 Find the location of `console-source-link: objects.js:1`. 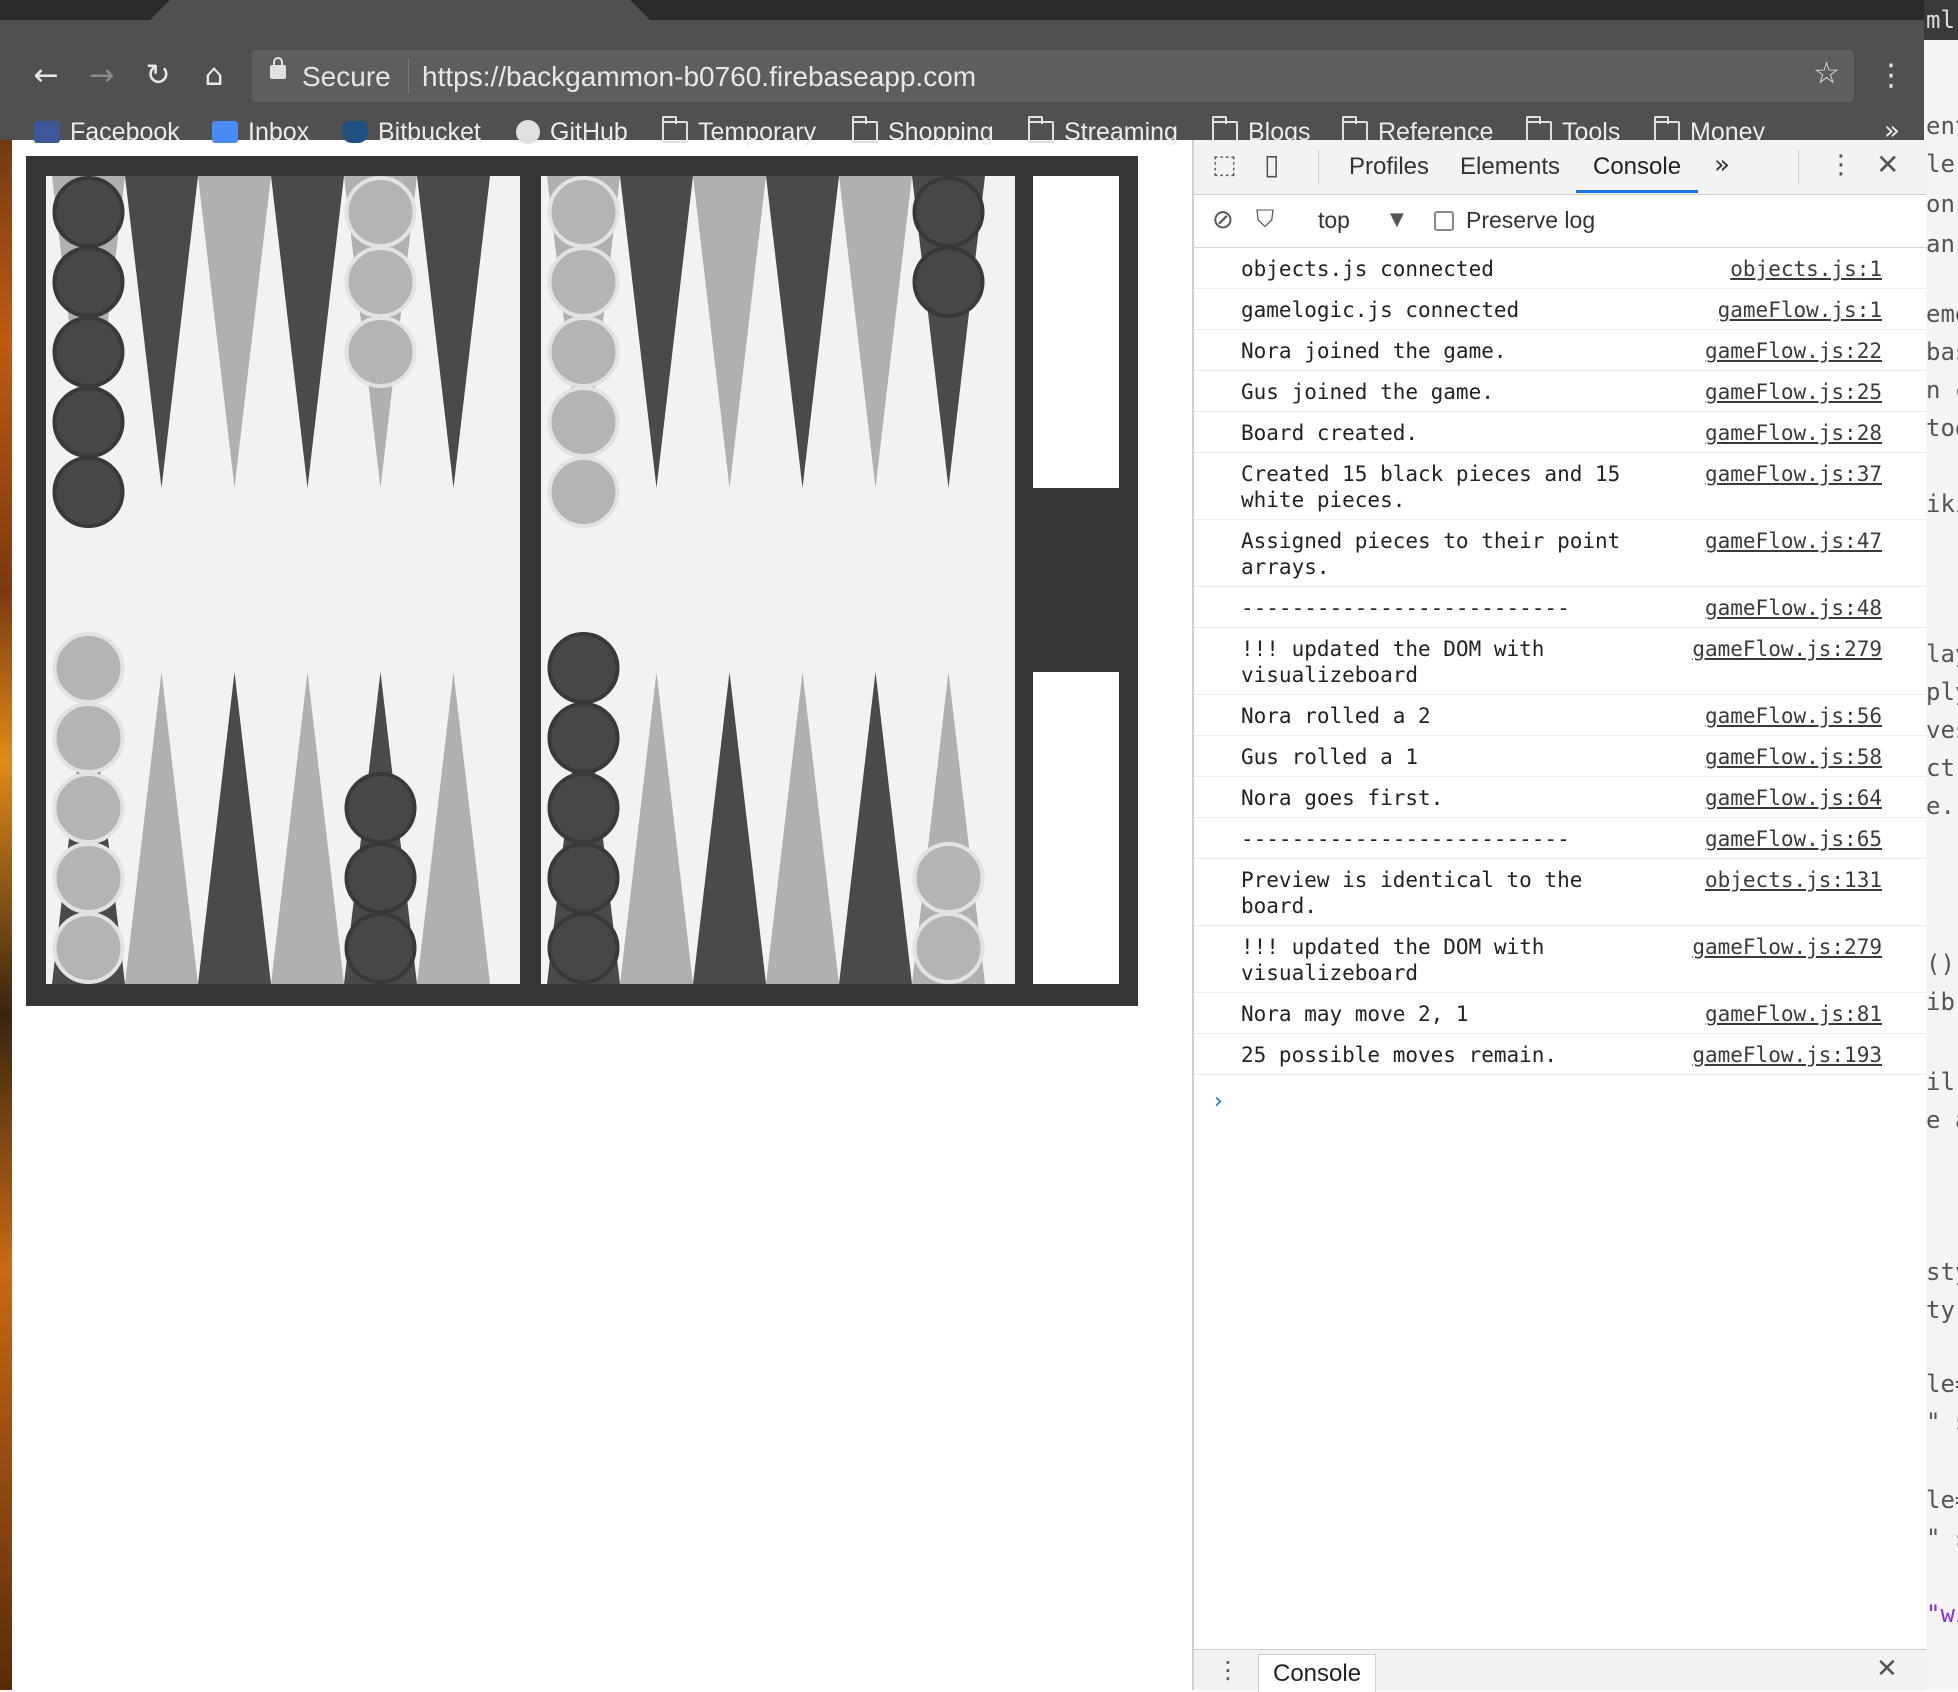

console-source-link: objects.js:1 is located at coordinates (1806, 269).